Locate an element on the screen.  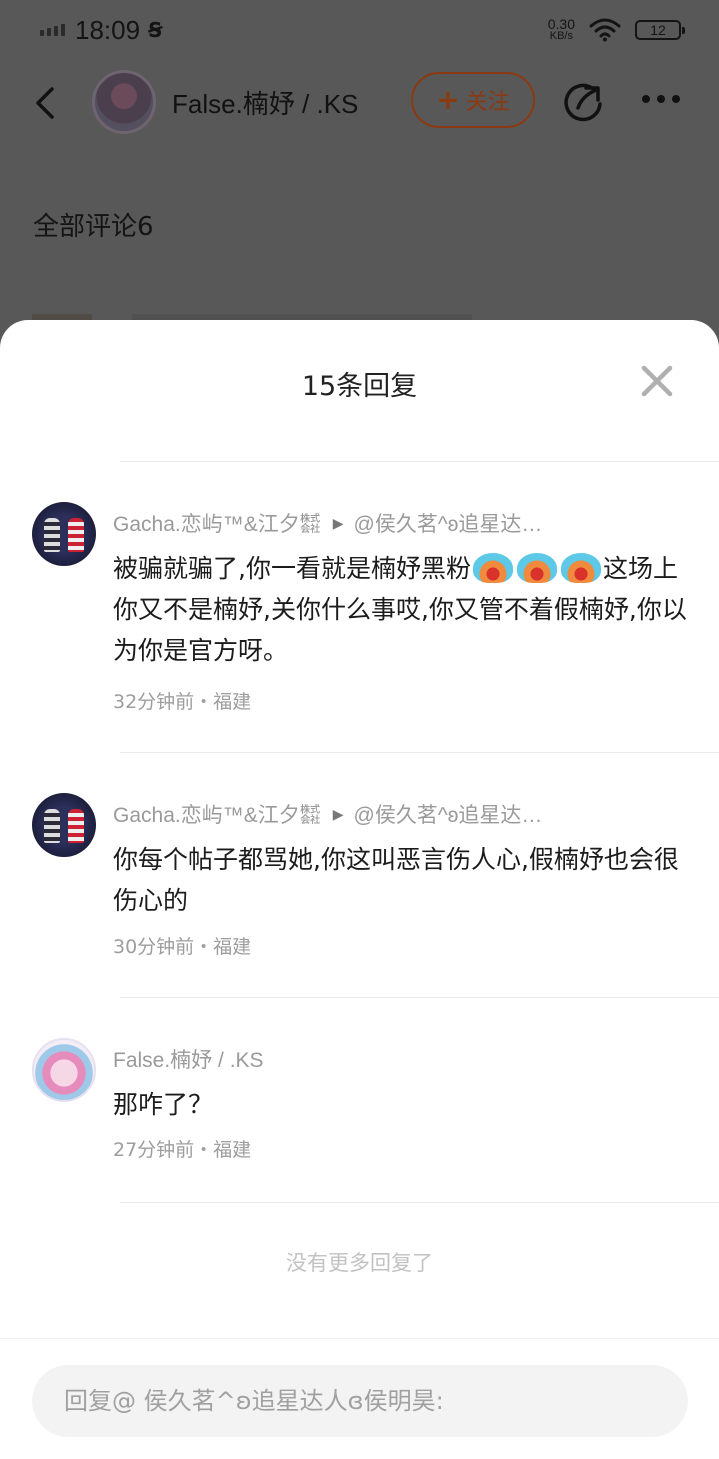
close-icon is located at coordinates (657, 381).